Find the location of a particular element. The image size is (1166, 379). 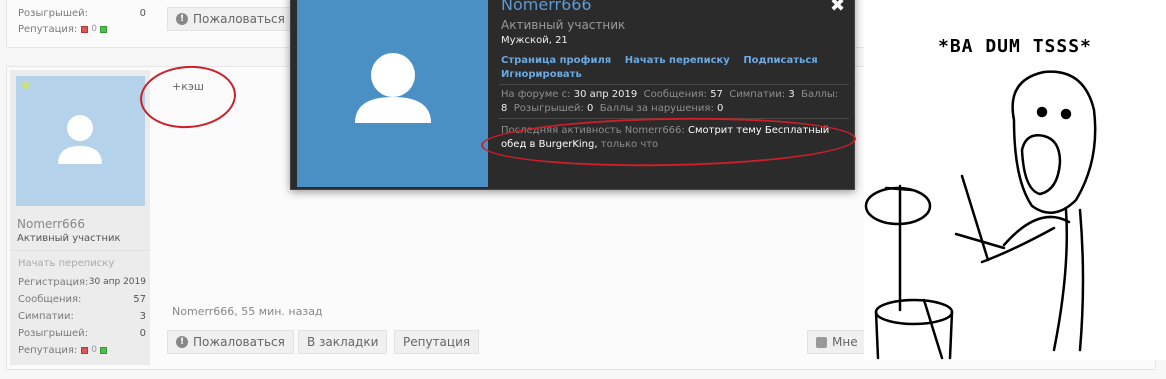

popup-gender-age: Мужской, 21 is located at coordinates (534, 40).